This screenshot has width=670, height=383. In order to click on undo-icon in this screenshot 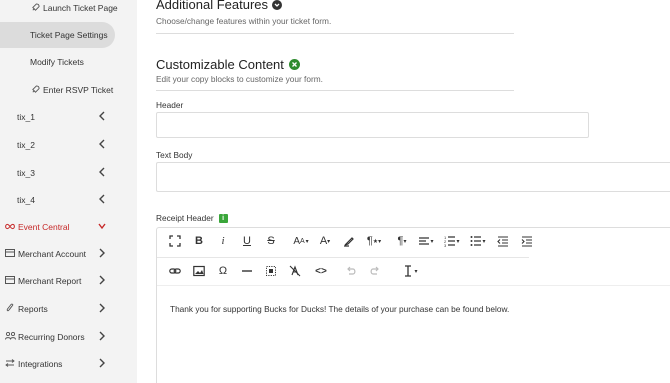, I will do `click(351, 271)`.